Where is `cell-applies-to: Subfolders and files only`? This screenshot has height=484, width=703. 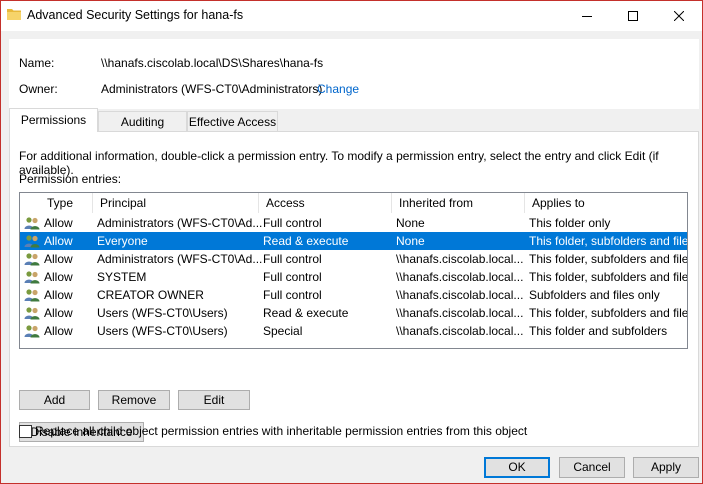
cell-applies-to: Subfolders and files only is located at coordinates (594, 295).